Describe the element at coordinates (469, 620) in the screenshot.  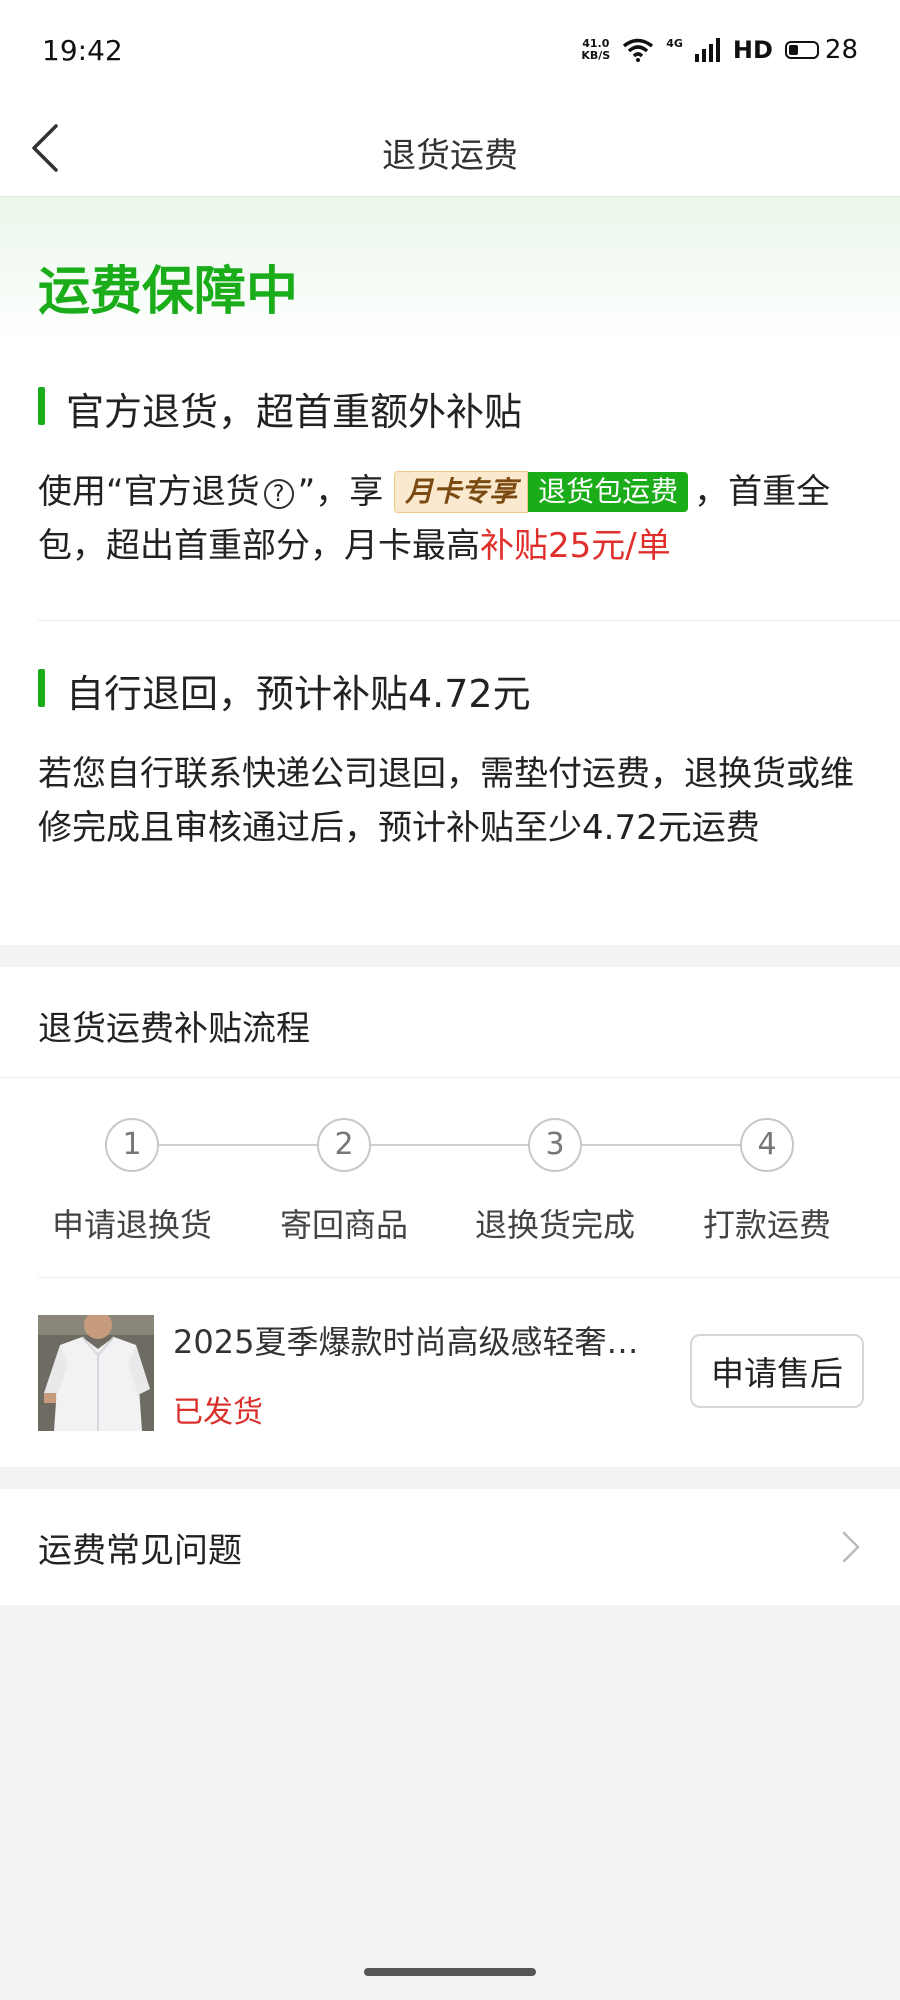
I see `section-divider` at that location.